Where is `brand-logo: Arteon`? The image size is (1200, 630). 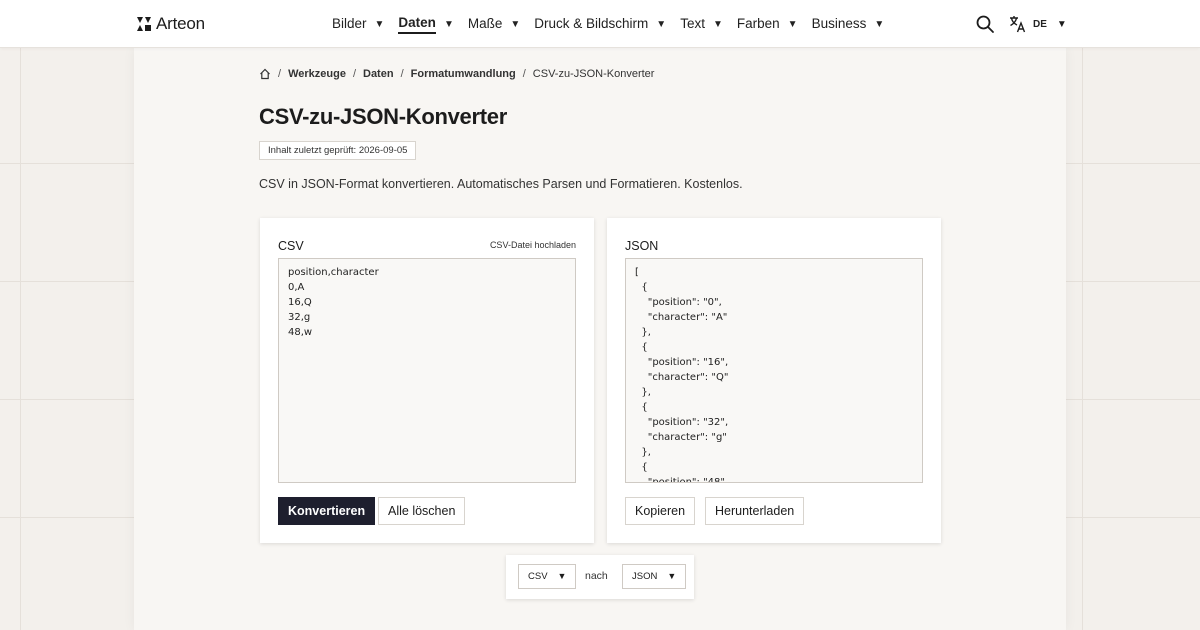 brand-logo: Arteon is located at coordinates (170, 24).